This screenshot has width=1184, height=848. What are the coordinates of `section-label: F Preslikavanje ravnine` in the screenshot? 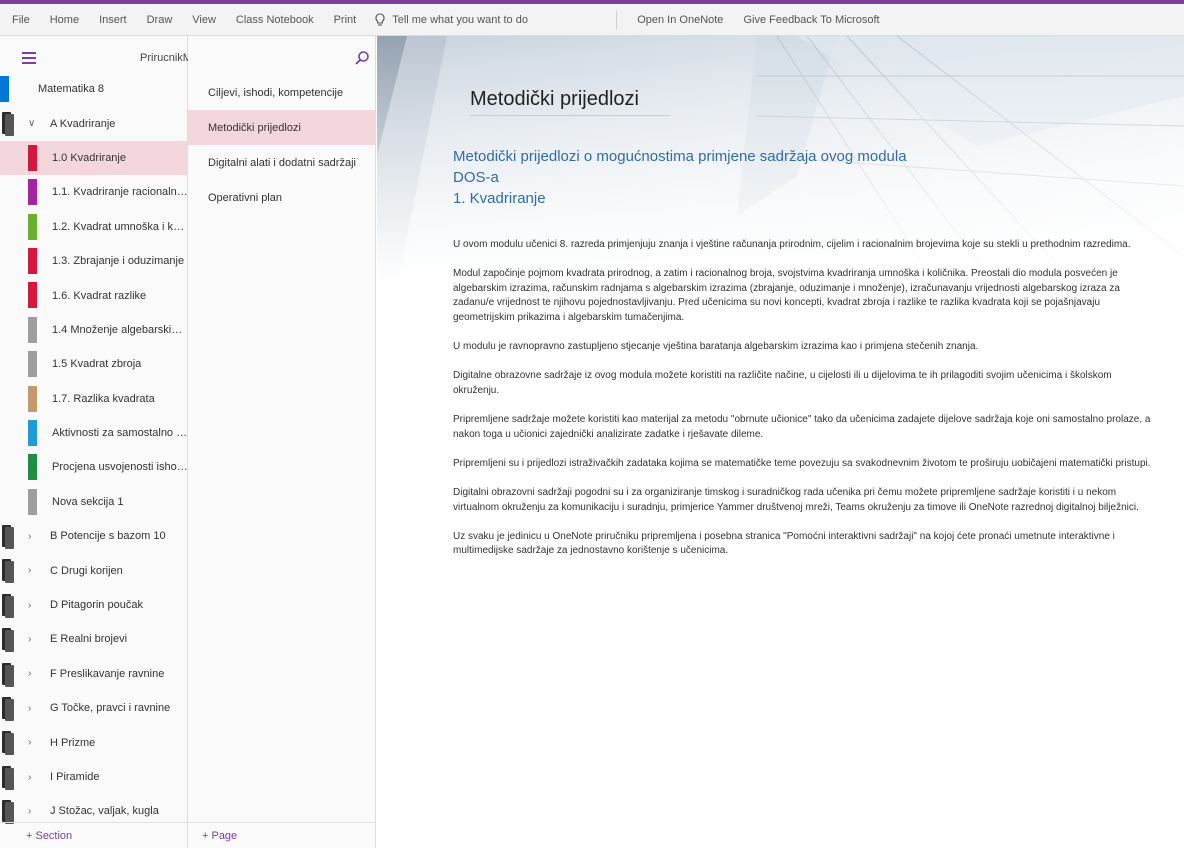 It's located at (107, 673).